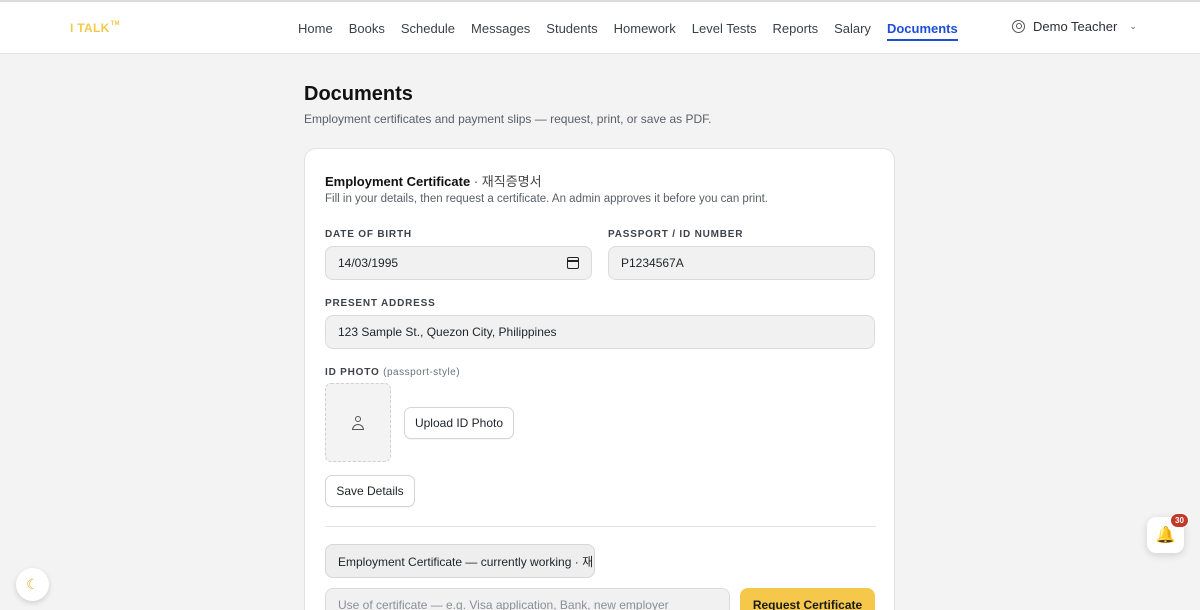 The image size is (1200, 610). Describe the element at coordinates (724, 28) in the screenshot. I see `nav-level-tests: Level Tests` at that location.